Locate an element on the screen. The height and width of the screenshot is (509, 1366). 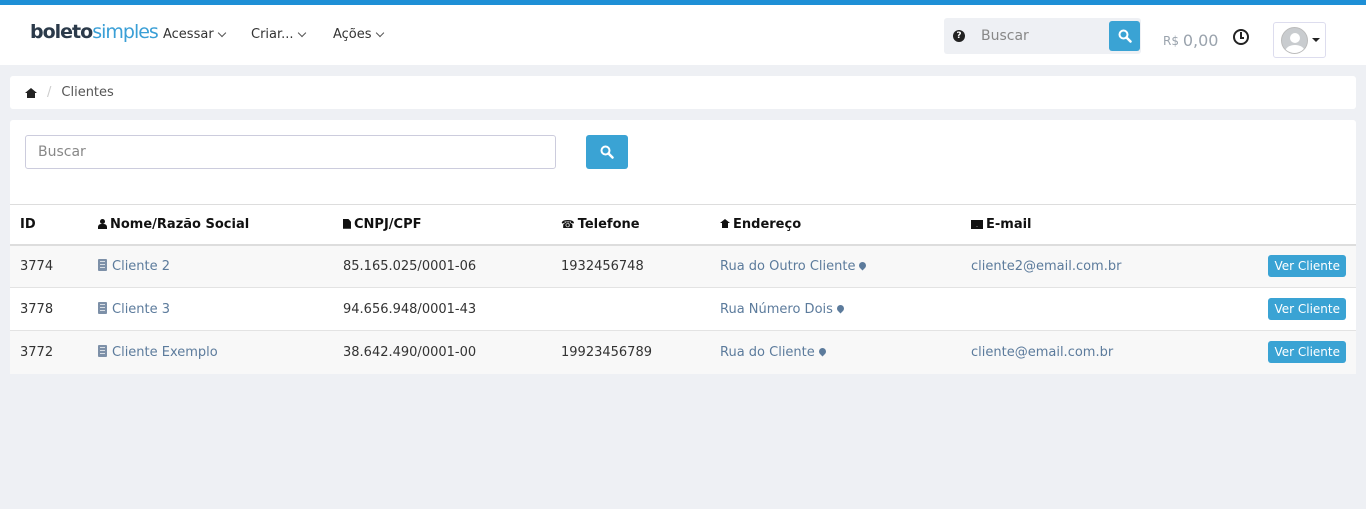
menu-label: Acessar is located at coordinates (188, 34).